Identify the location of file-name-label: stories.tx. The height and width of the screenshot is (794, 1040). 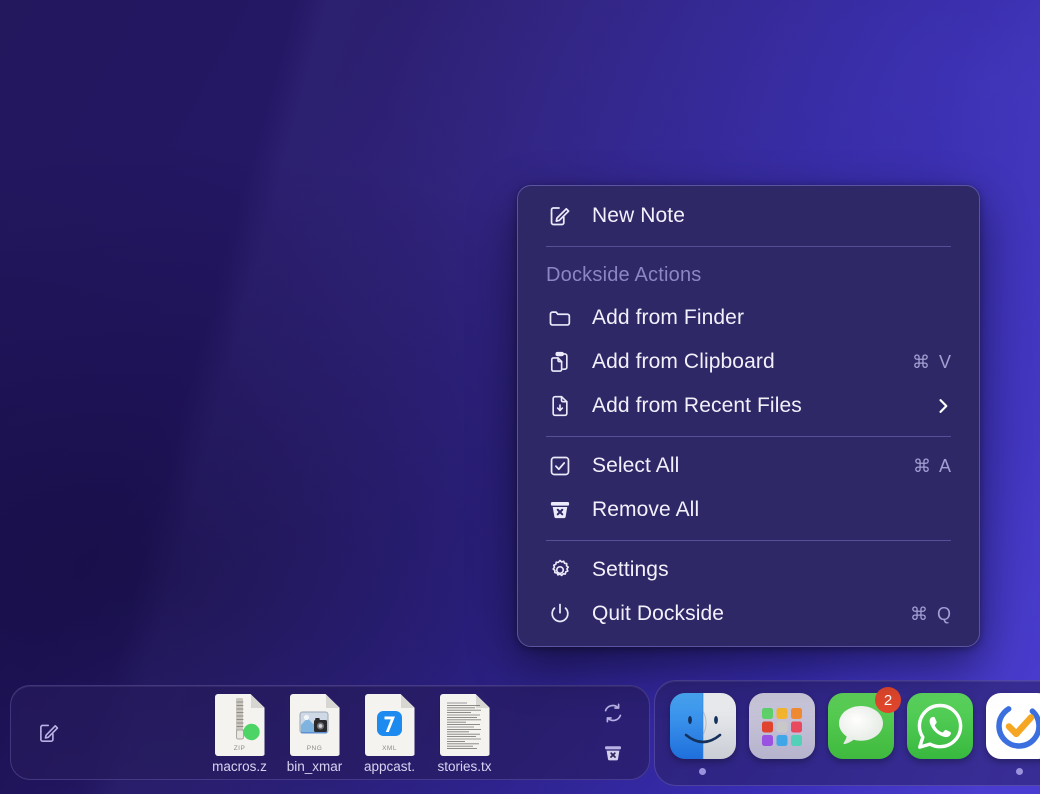
(464, 766).